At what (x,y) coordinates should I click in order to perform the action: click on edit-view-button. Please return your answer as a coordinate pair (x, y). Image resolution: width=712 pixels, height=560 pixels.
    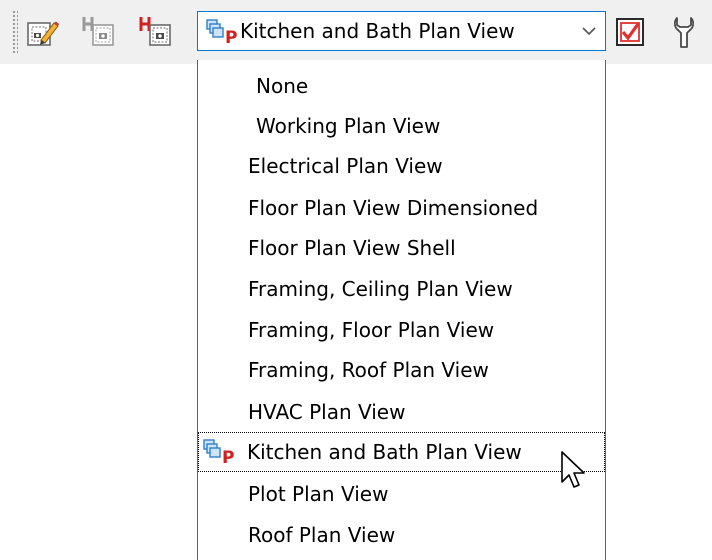
    Looking at the image, I should click on (42, 32).